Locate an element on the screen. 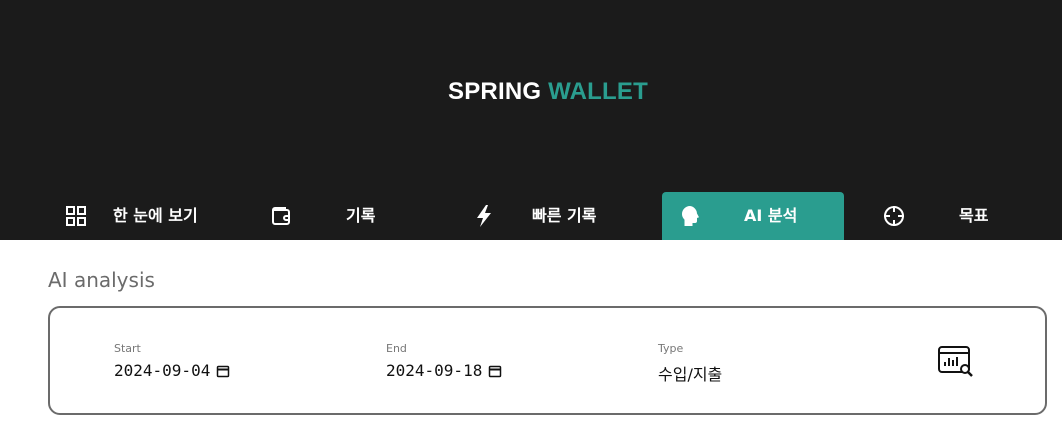 The image size is (1062, 440). brand-logo: SPRING WALLET is located at coordinates (531, 92).